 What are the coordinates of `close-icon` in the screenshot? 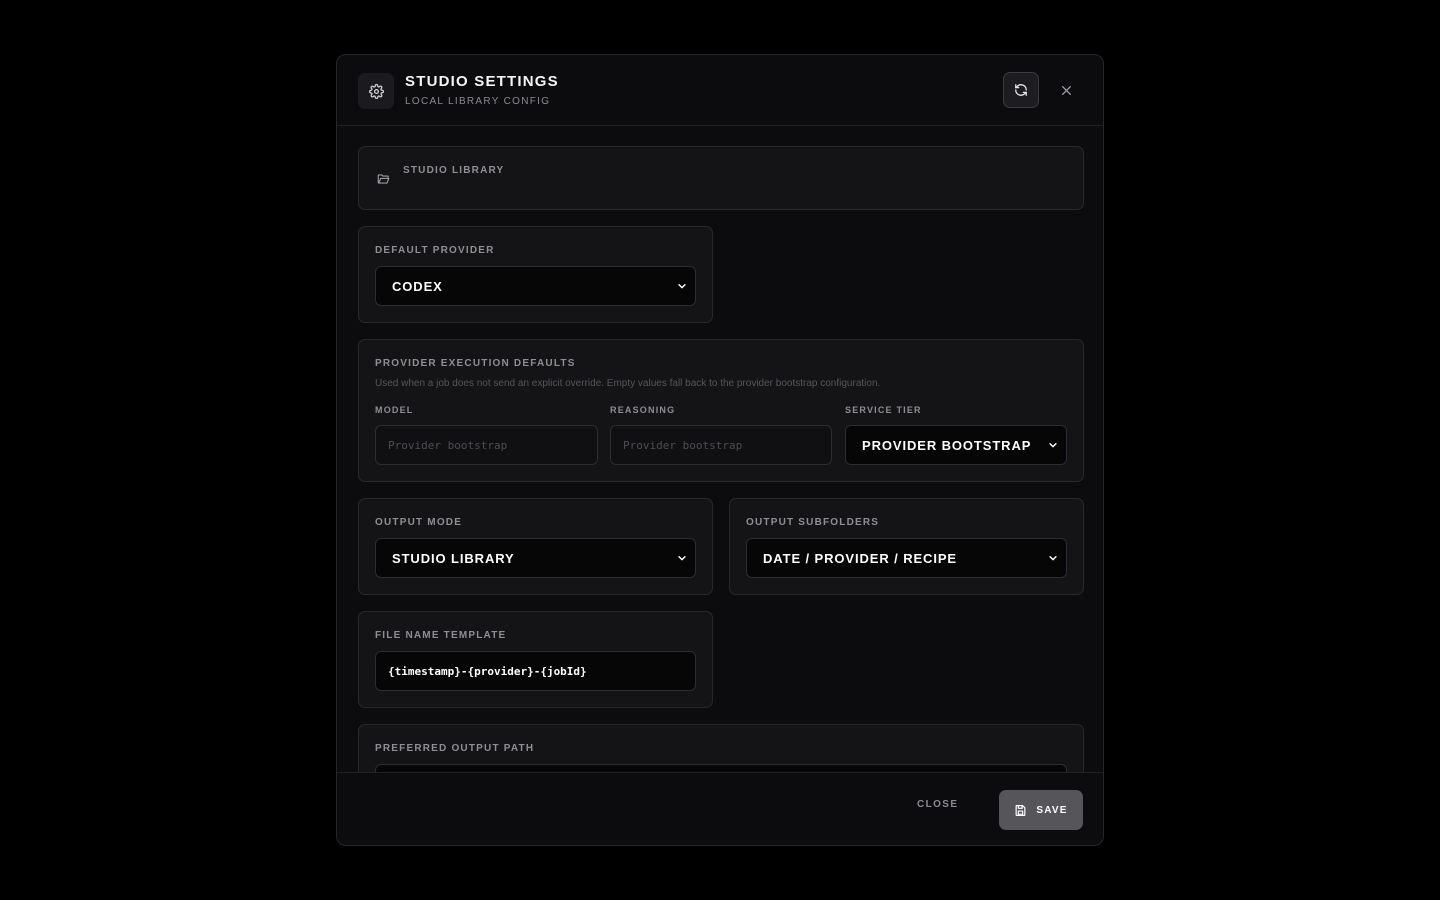 It's located at (1066, 90).